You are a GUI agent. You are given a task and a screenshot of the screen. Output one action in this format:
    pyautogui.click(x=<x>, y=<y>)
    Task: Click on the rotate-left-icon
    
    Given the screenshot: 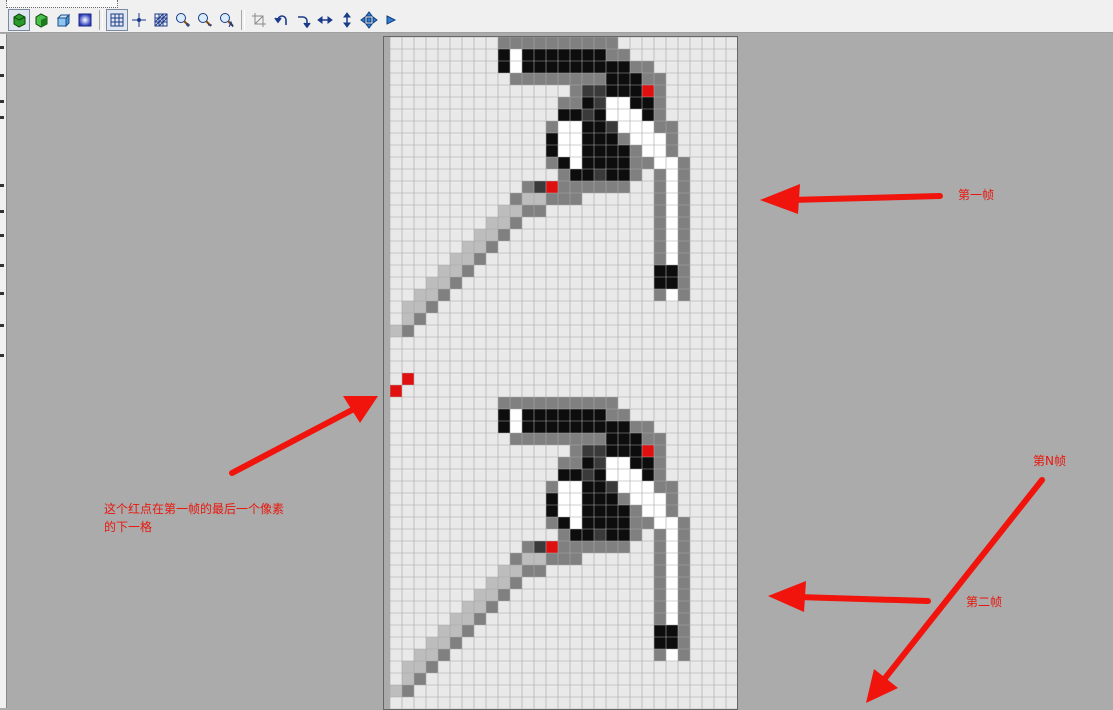 What is the action you would take?
    pyautogui.click(x=281, y=20)
    